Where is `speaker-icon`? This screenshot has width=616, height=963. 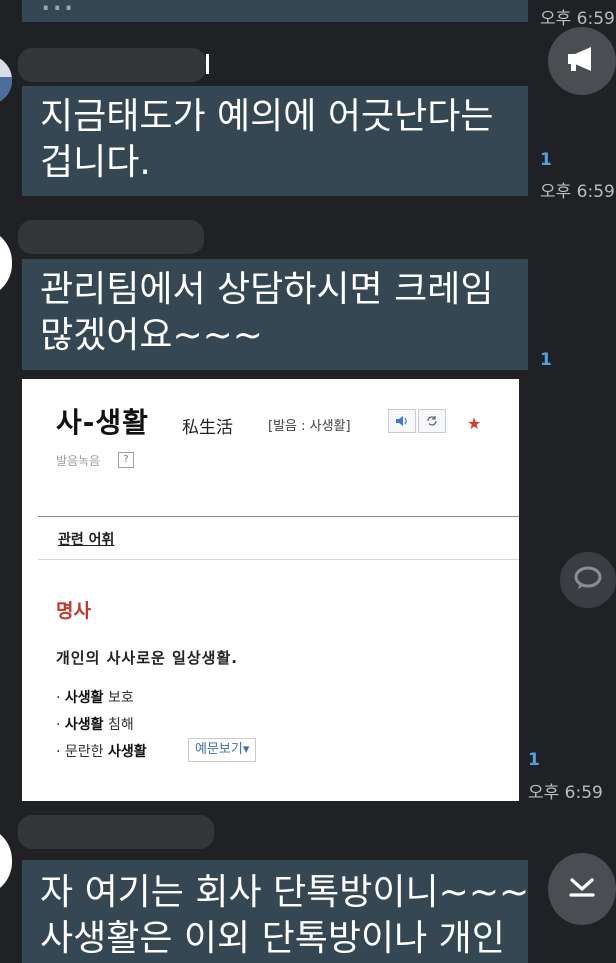 speaker-icon is located at coordinates (402, 421).